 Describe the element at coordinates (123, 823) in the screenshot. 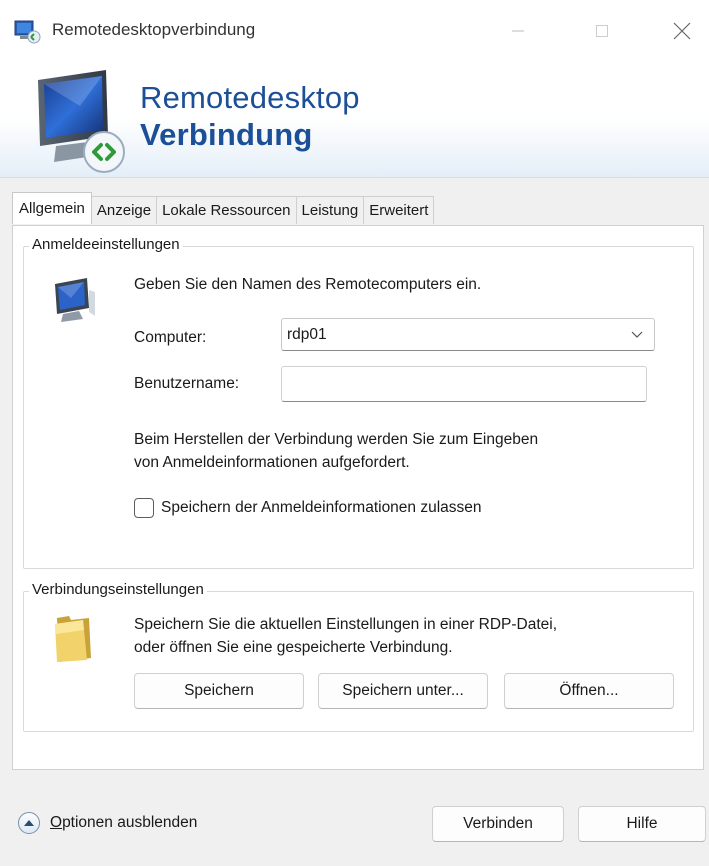

I see `hide-options-label: Optionen ausblenden` at that location.